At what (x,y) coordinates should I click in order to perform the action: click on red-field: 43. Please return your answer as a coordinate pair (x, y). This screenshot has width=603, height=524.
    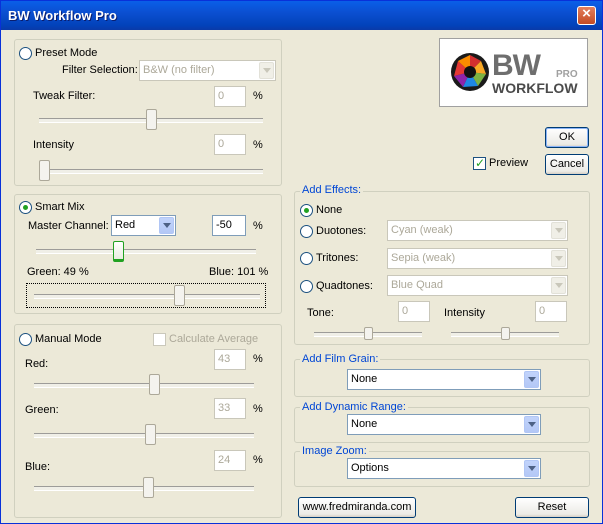
    Looking at the image, I should click on (230, 359).